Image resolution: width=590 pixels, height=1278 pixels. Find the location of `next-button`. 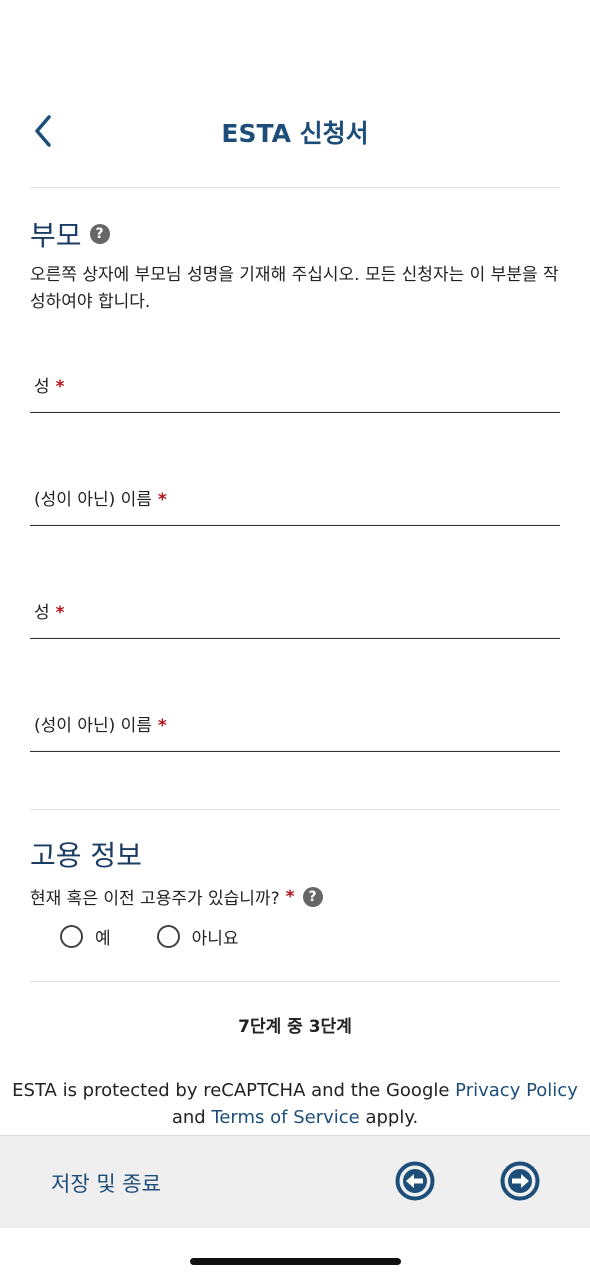

next-button is located at coordinates (520, 1181).